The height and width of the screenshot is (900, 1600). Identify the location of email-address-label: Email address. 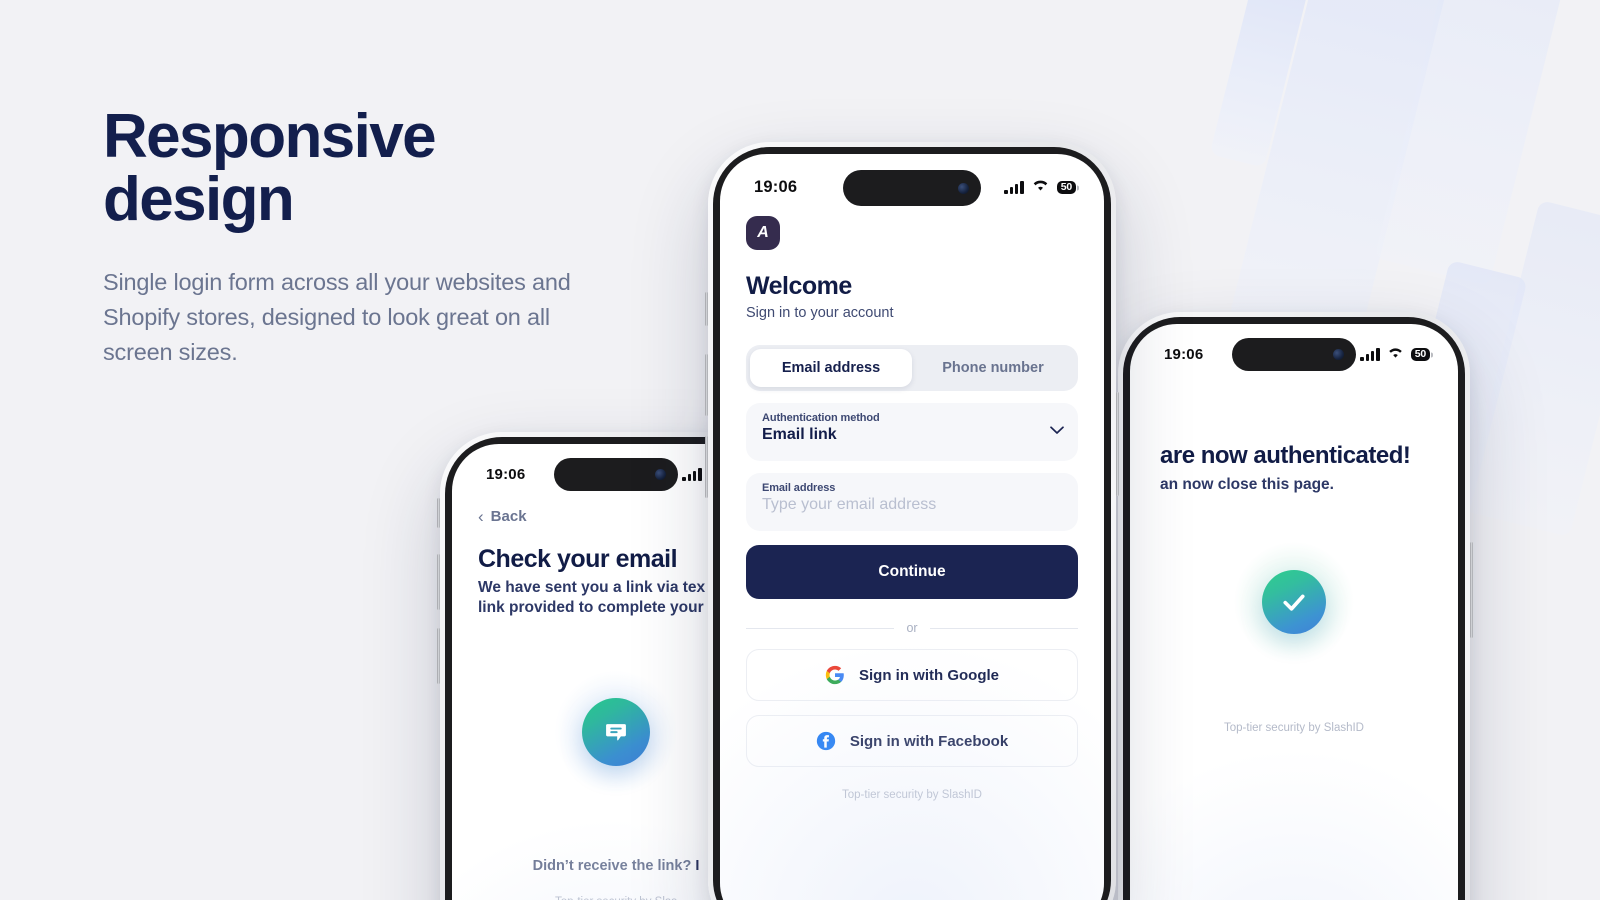
(799, 488).